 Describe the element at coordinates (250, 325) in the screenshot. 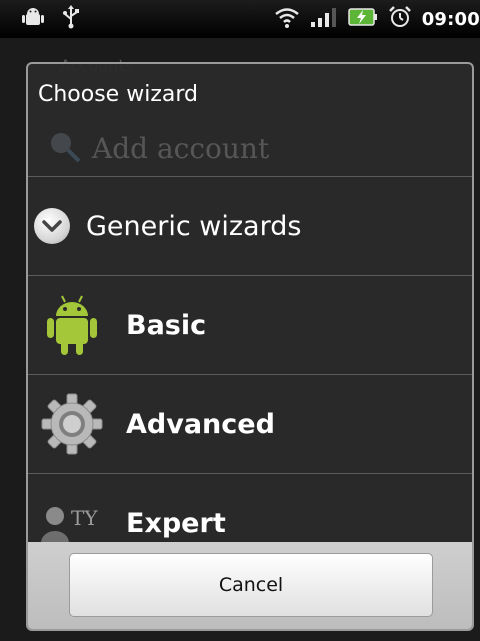

I see `wizard-item-basic: Basic` at that location.